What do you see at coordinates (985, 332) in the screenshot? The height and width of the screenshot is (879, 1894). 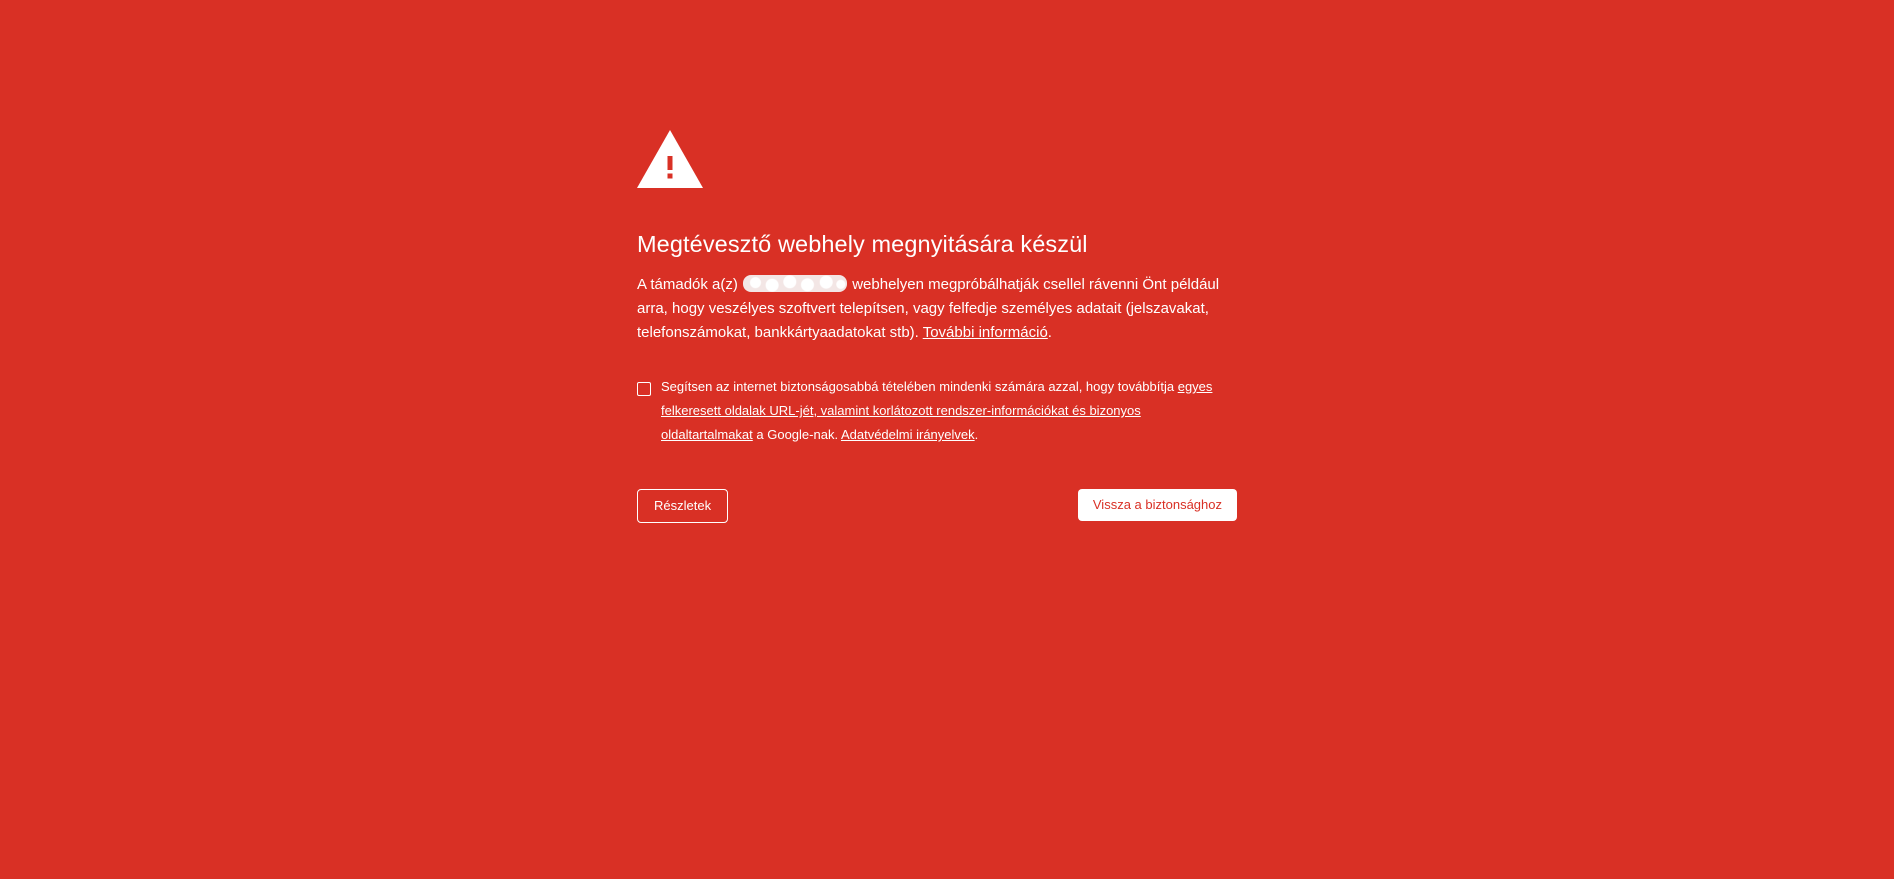 I see `more-info-link: További információ` at bounding box center [985, 332].